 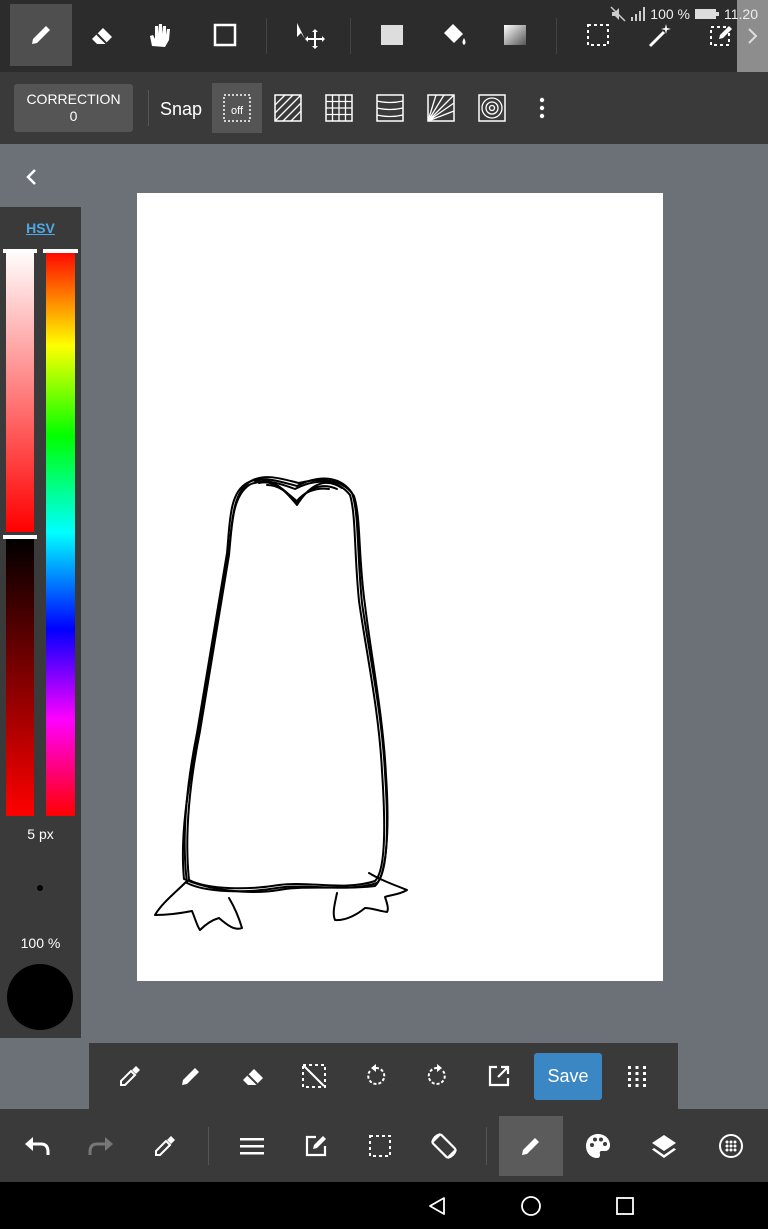 I want to click on redo-icon, so click(x=100, y=1146).